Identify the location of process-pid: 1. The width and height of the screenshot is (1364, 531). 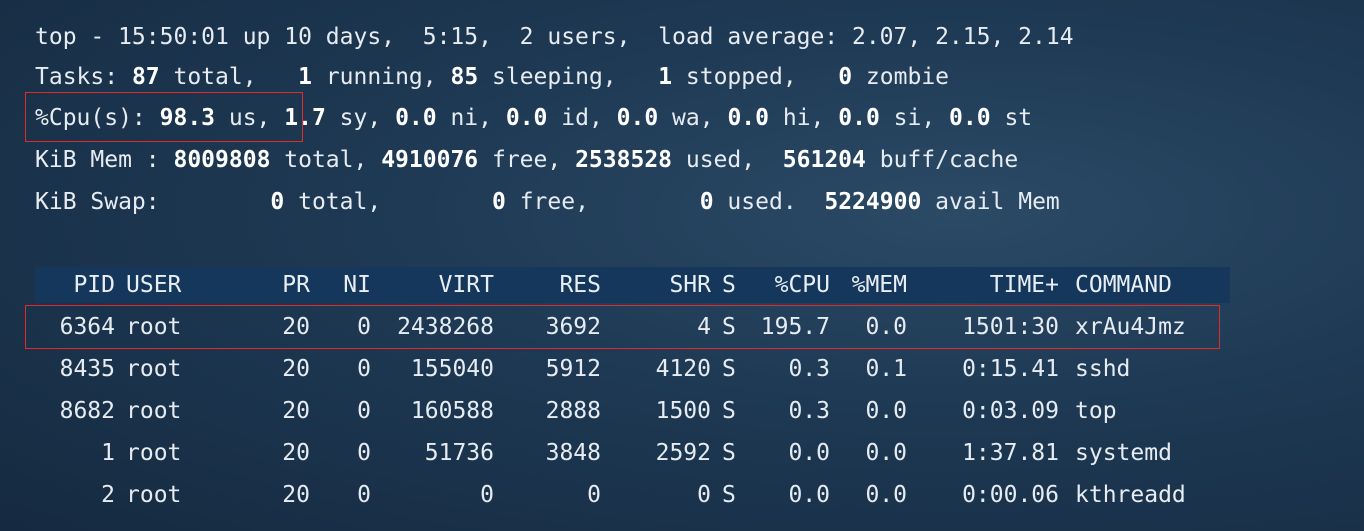
(108, 453).